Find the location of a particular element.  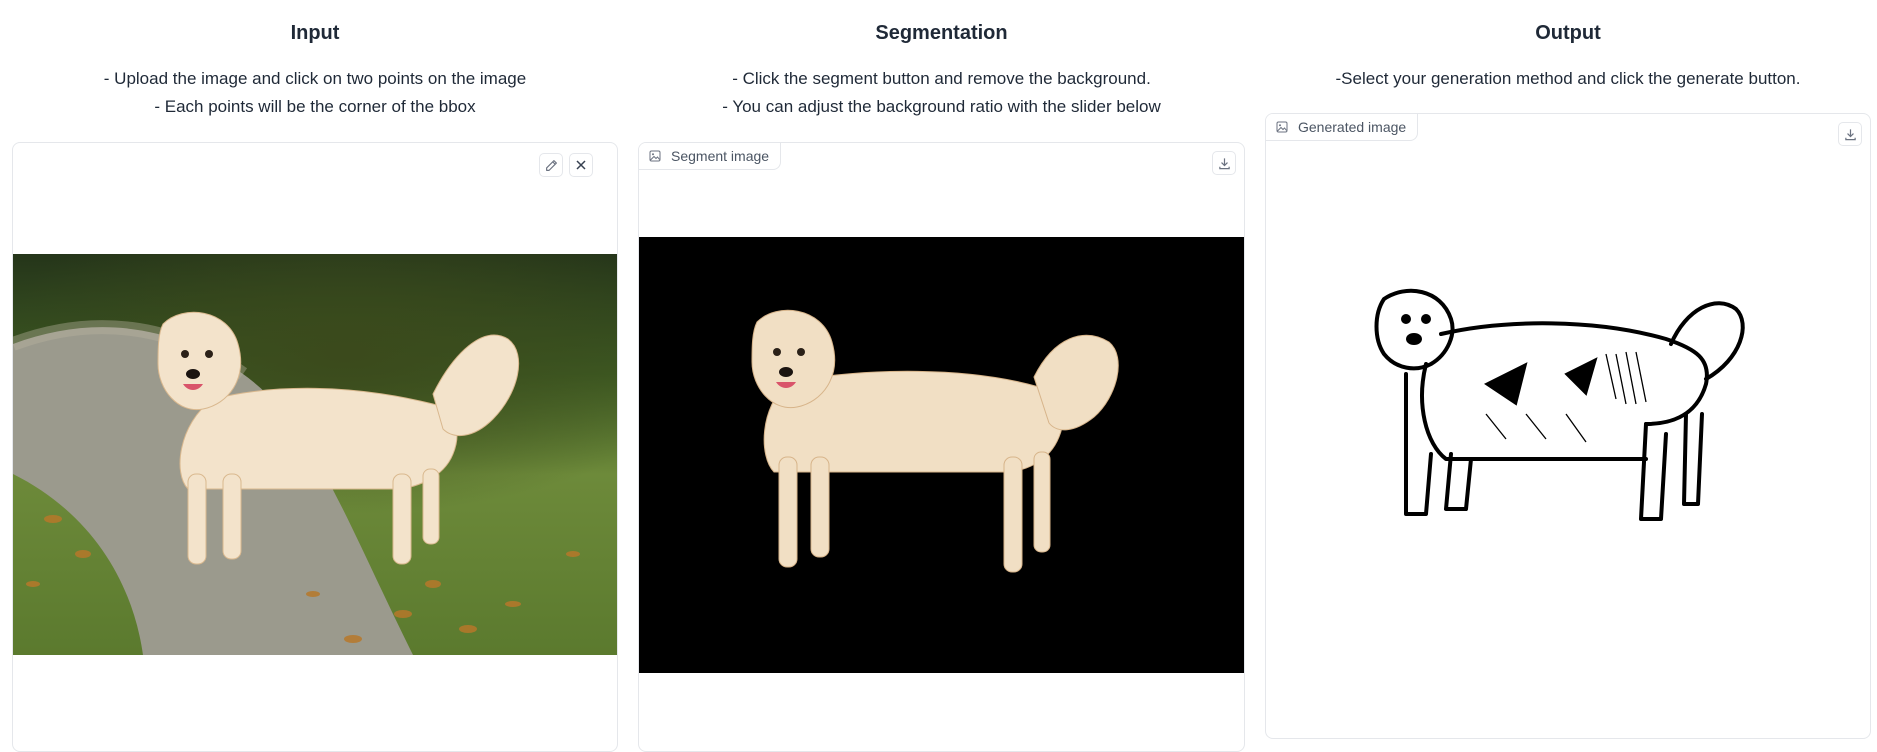

pencil-icon is located at coordinates (551, 165).